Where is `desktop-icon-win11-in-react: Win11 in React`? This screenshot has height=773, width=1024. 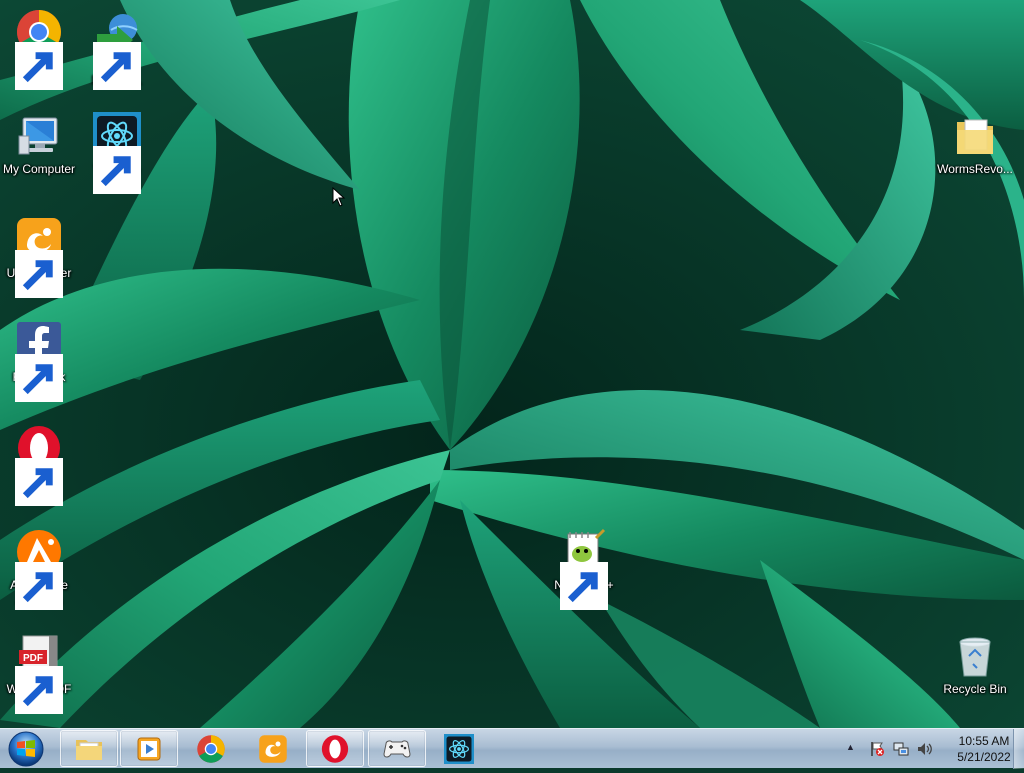
desktop-icon-win11-in-react: Win11 in React is located at coordinates (117, 149).